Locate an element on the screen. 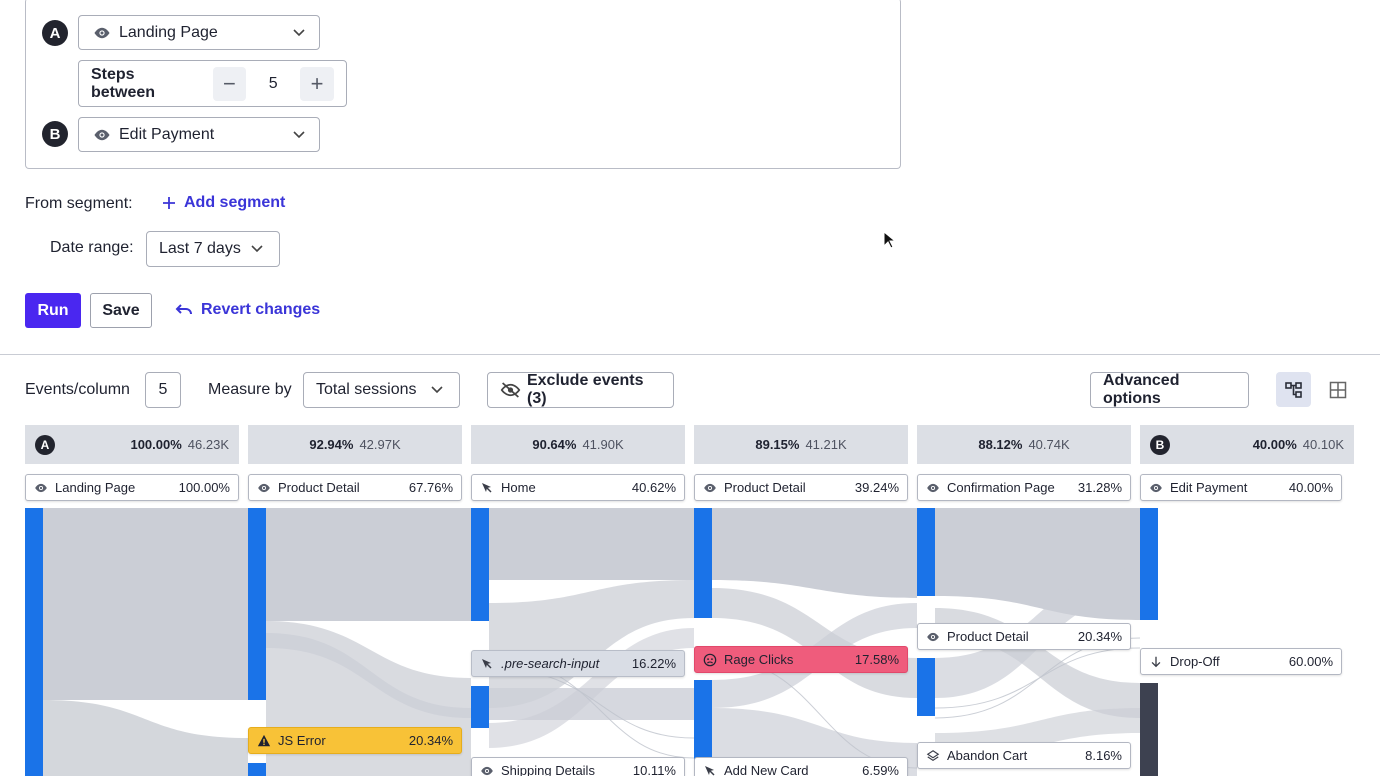 Image resolution: width=1380 pixels, height=776 pixels. flow-node-percent: 60.00% is located at coordinates (1310, 661).